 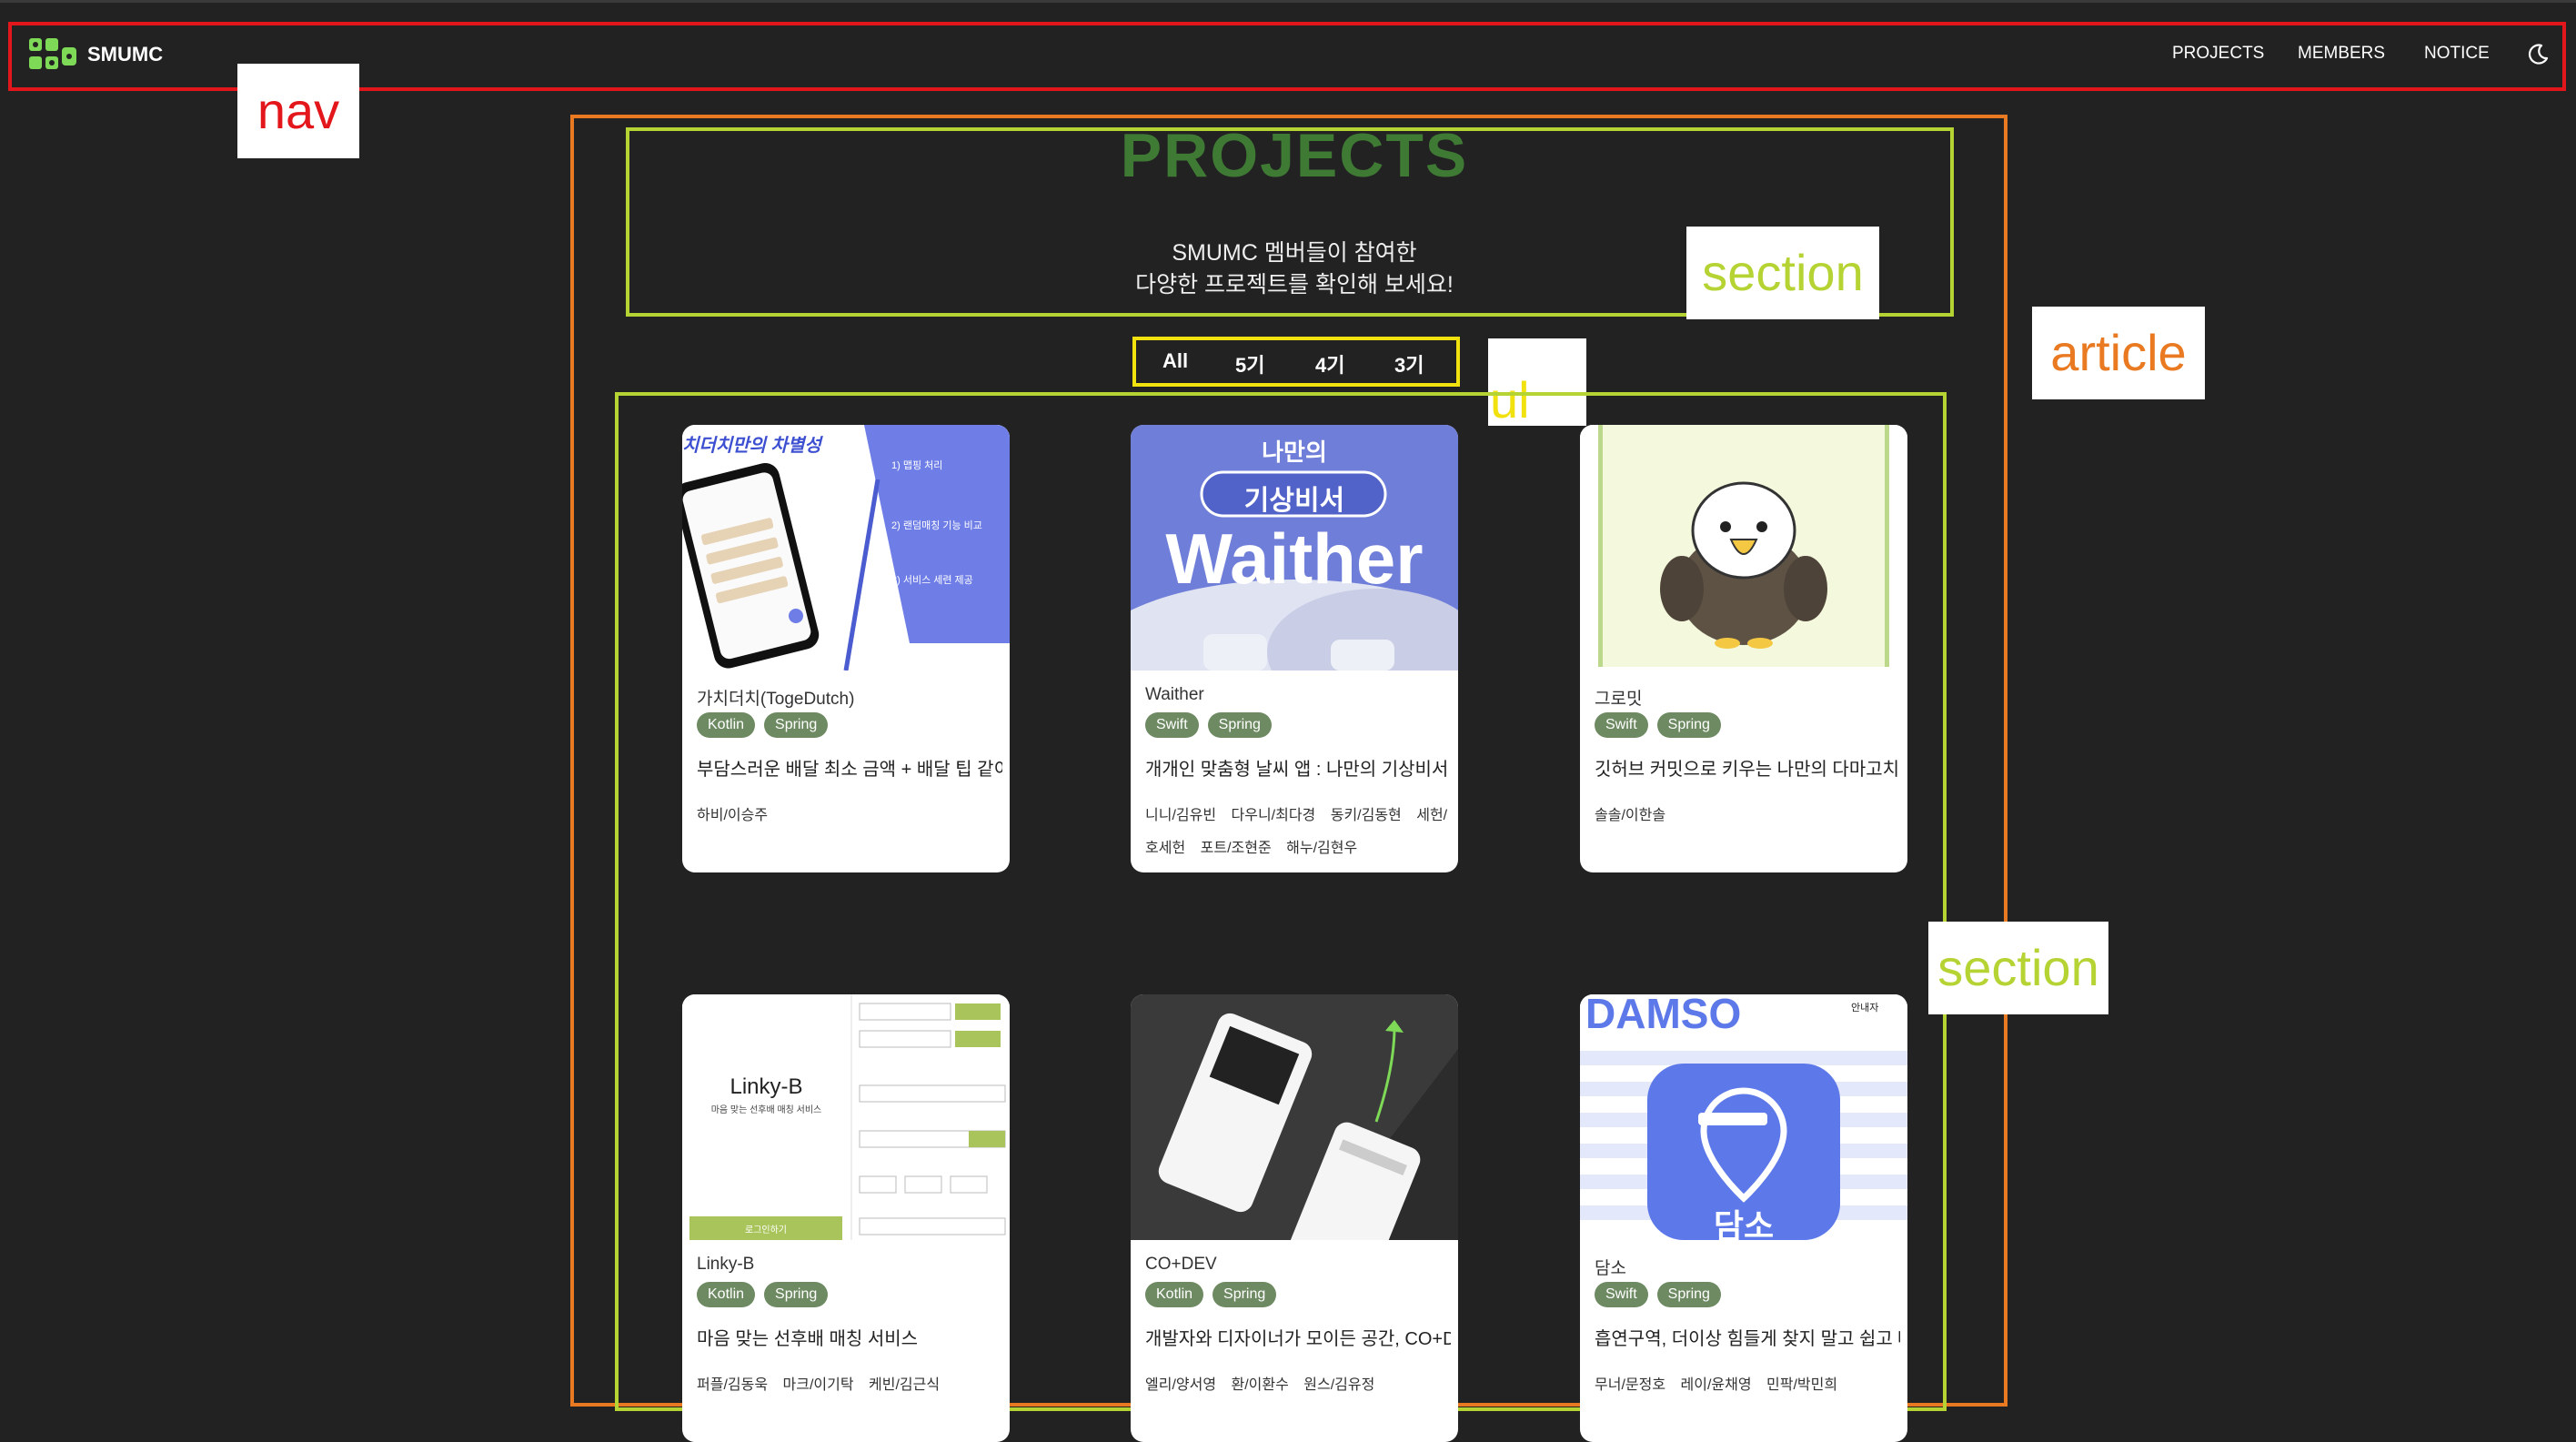 What do you see at coordinates (733, 815) in the screenshot?
I see `member-name: 하비/이승주` at bounding box center [733, 815].